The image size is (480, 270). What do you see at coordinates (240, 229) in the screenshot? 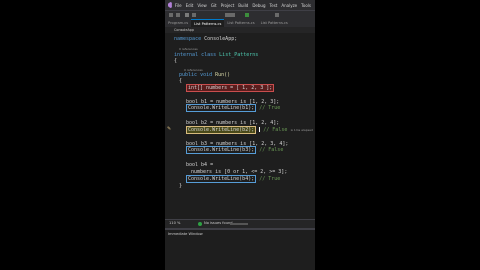
I see `panel-divider` at bounding box center [240, 229].